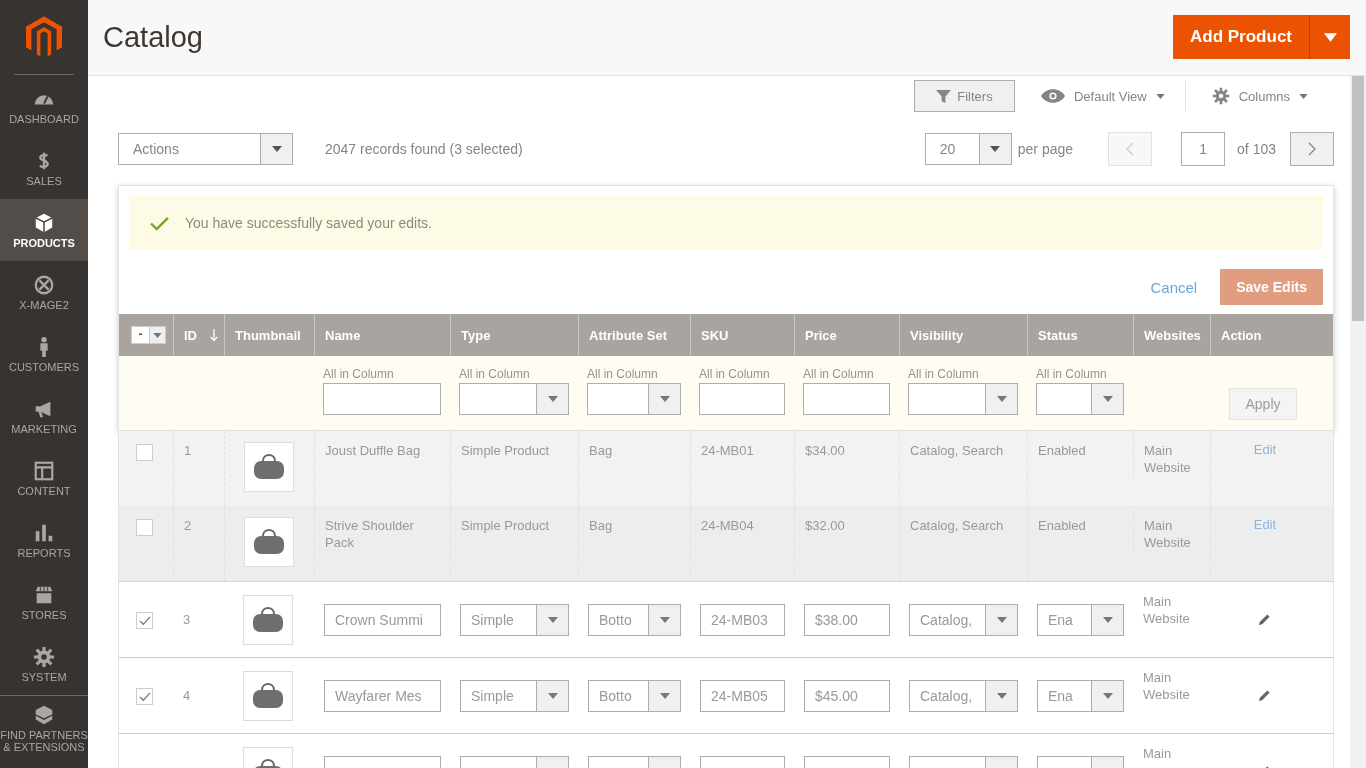  What do you see at coordinates (44, 230) in the screenshot?
I see `nav-item: PRODUCTS` at bounding box center [44, 230].